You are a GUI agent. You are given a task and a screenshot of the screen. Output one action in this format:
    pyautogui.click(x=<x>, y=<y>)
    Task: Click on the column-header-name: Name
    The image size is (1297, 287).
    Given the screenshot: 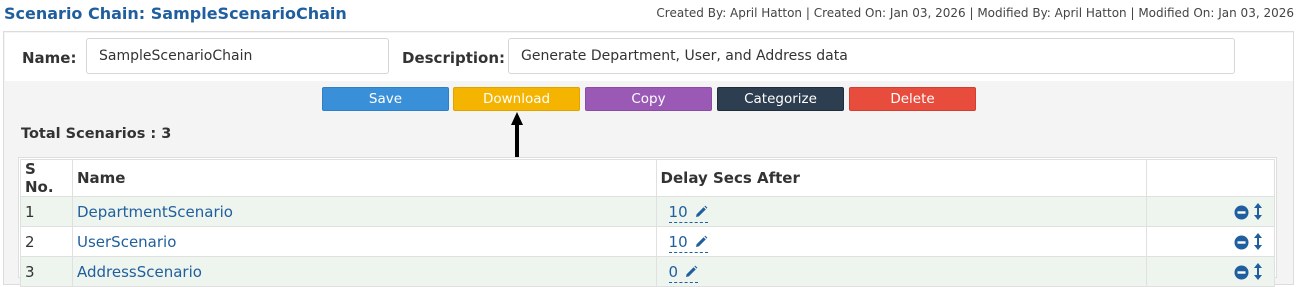 What is the action you would take?
    pyautogui.click(x=364, y=178)
    